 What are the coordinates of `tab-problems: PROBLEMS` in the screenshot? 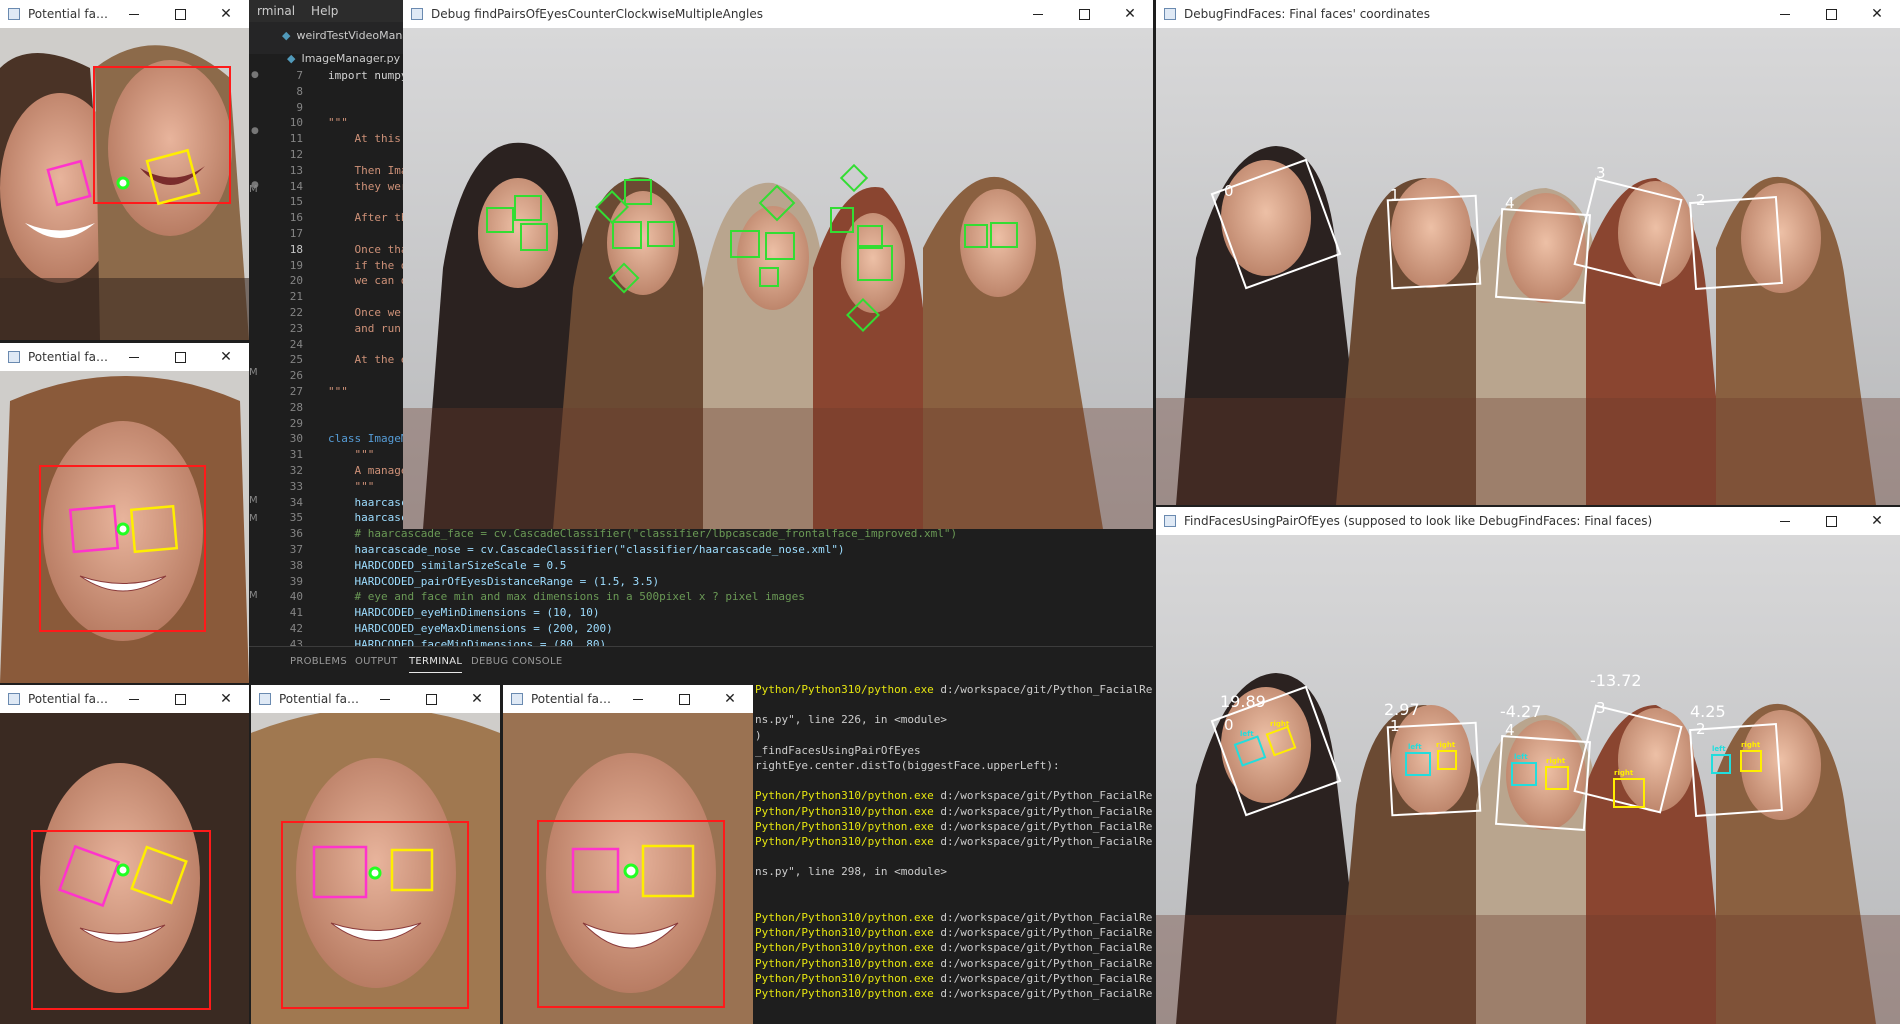 It's located at (318, 661).